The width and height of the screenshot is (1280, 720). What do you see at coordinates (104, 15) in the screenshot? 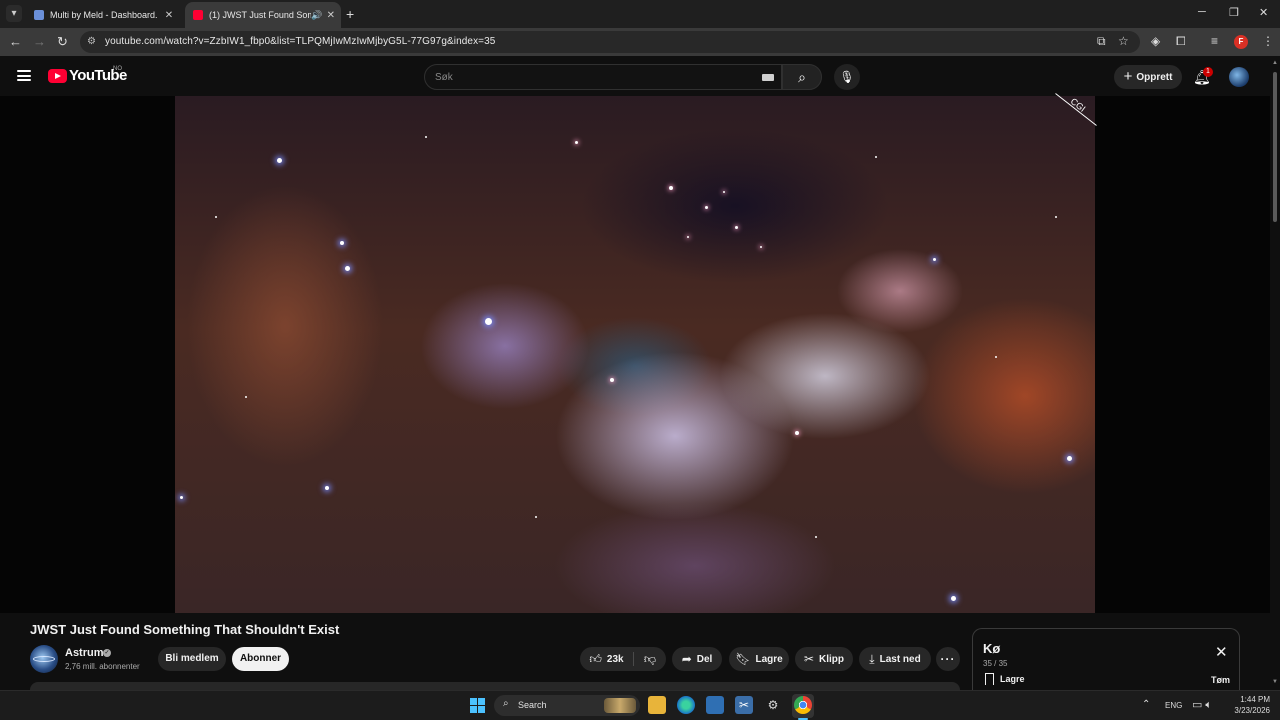
I see `browser-tab-meld: Multi by Meld - Dashboard. ✕` at bounding box center [104, 15].